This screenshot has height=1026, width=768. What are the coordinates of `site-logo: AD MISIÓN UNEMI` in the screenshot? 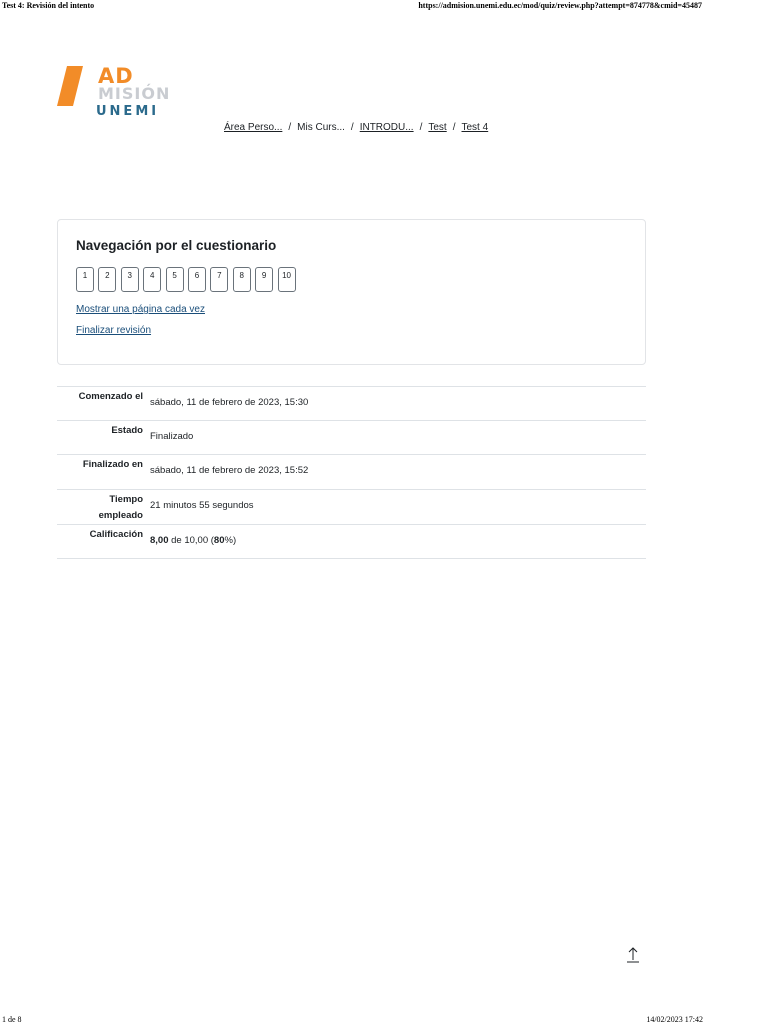 It's located at (122, 92).